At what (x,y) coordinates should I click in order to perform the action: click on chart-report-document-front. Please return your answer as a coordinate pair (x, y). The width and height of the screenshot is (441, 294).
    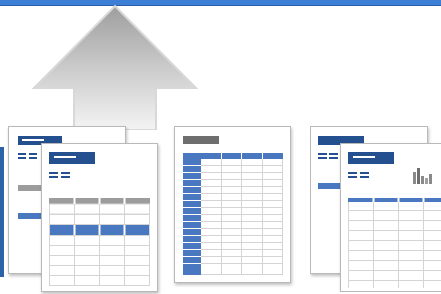
    Looking at the image, I should click on (390, 217).